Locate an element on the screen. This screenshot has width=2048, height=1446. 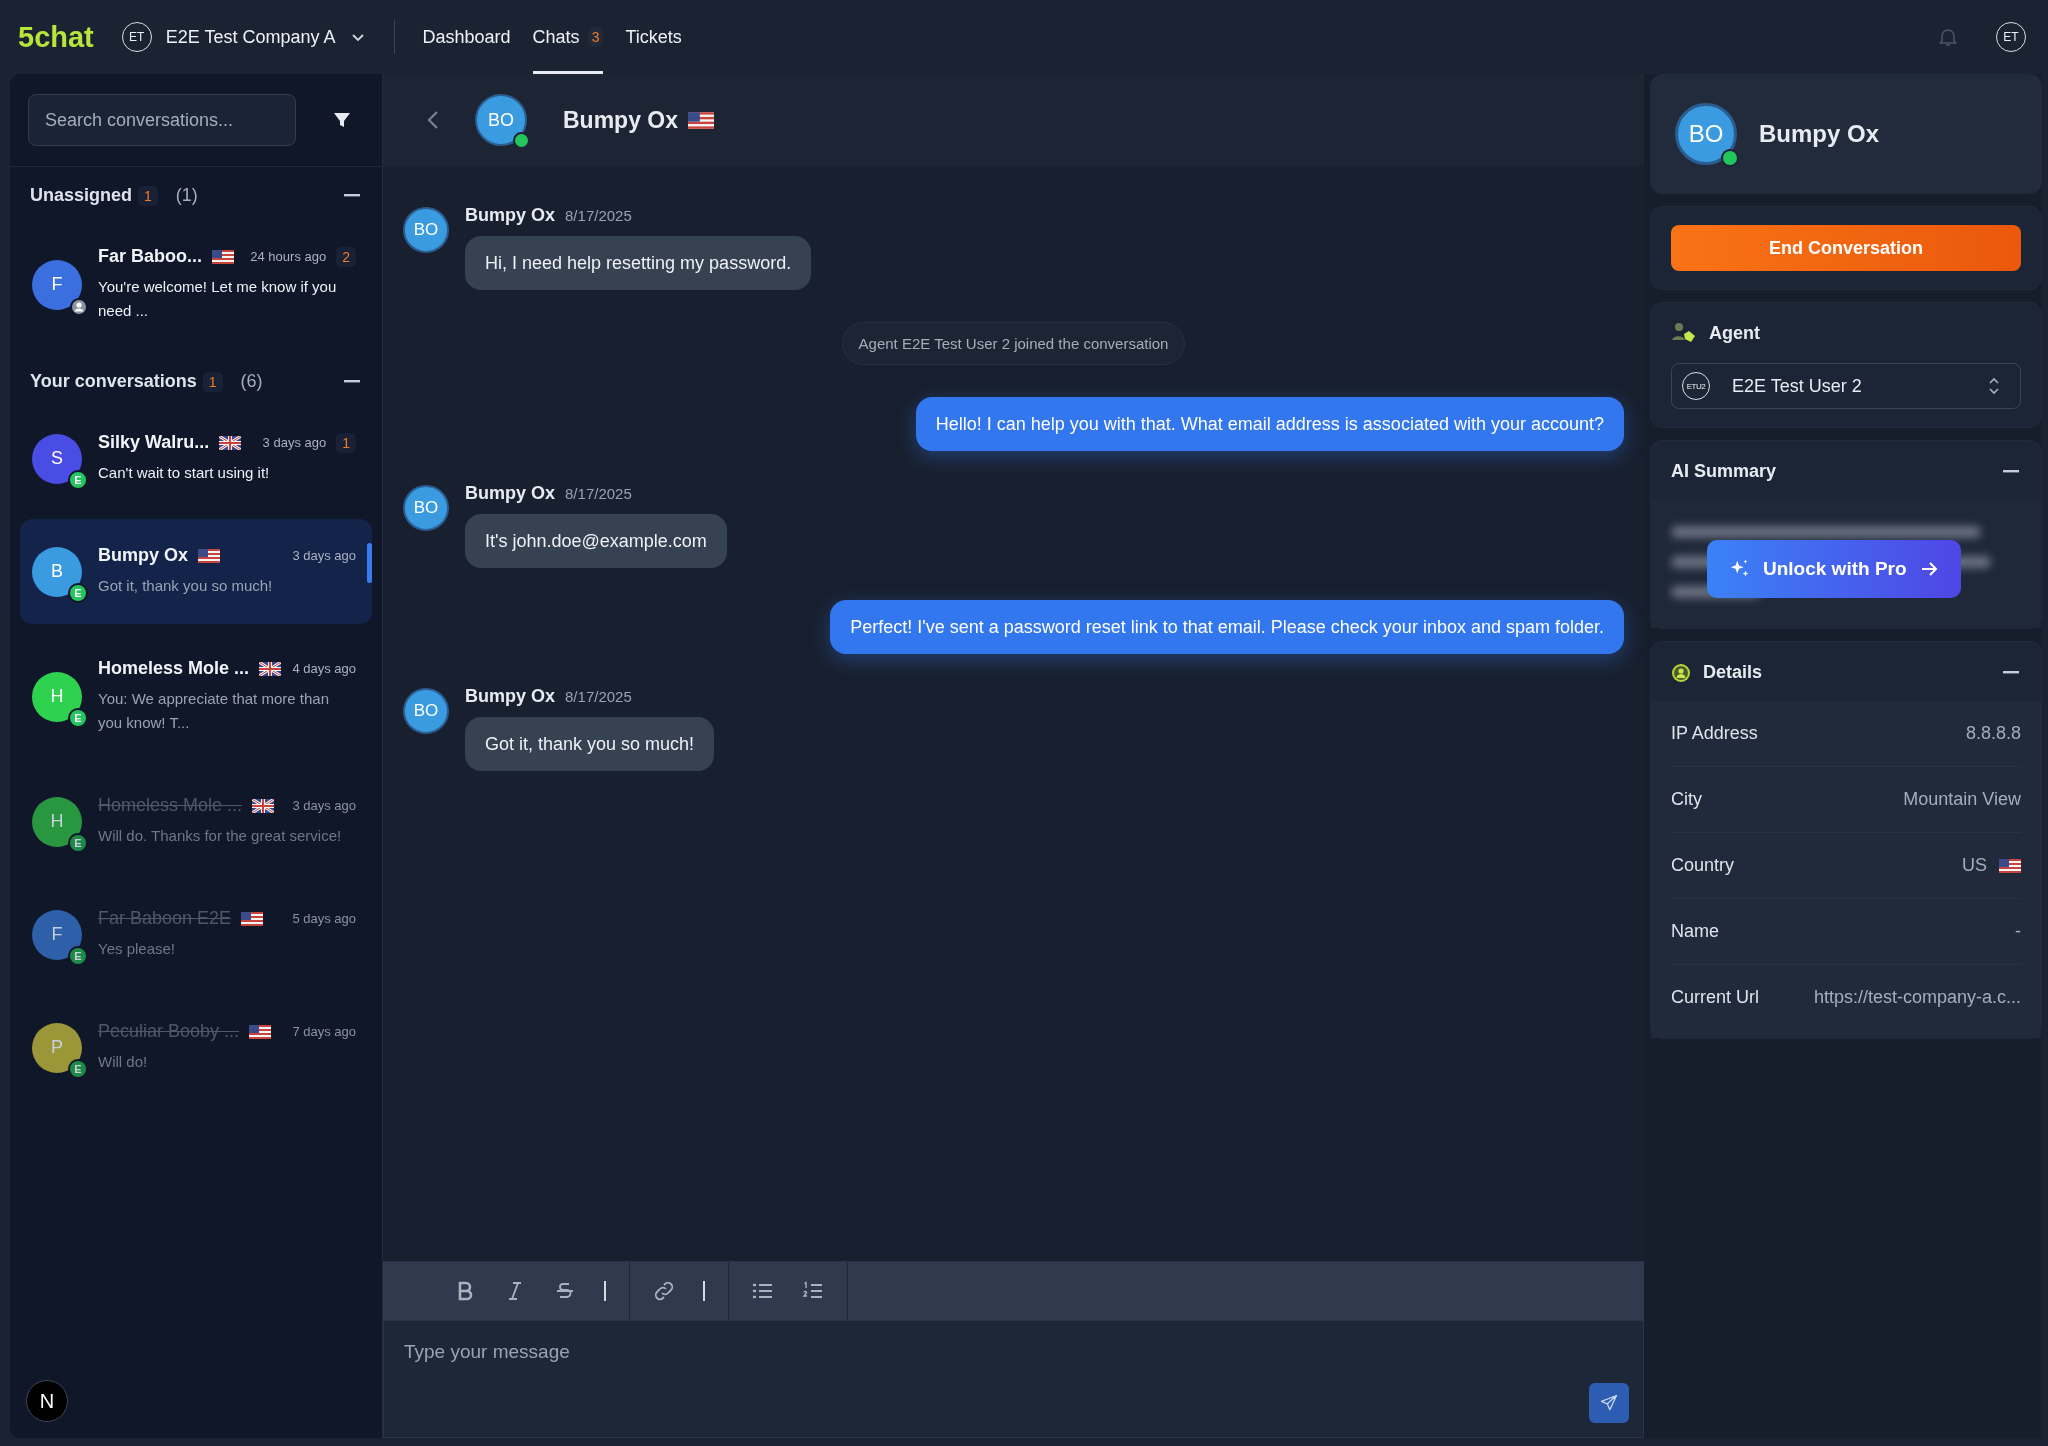
section-count: (1) is located at coordinates (186, 195).